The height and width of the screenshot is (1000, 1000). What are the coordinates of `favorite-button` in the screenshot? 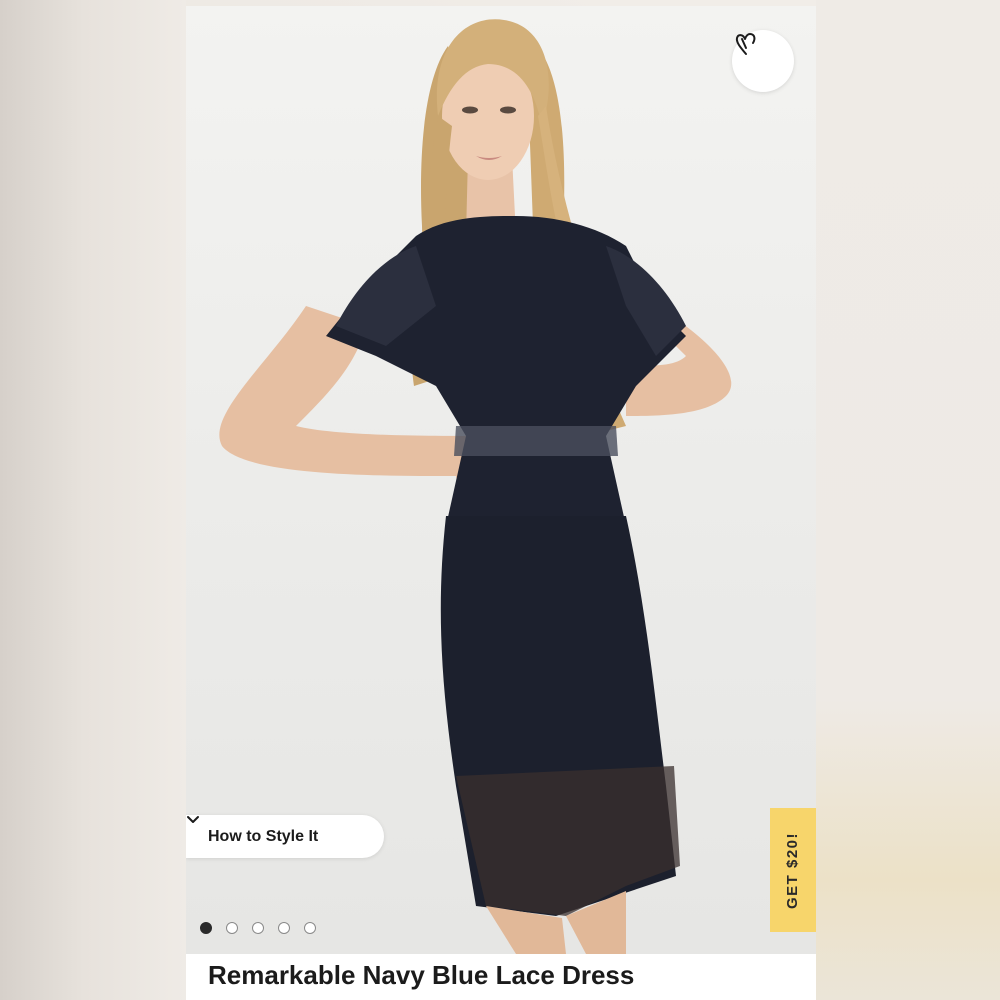 It's located at (763, 61).